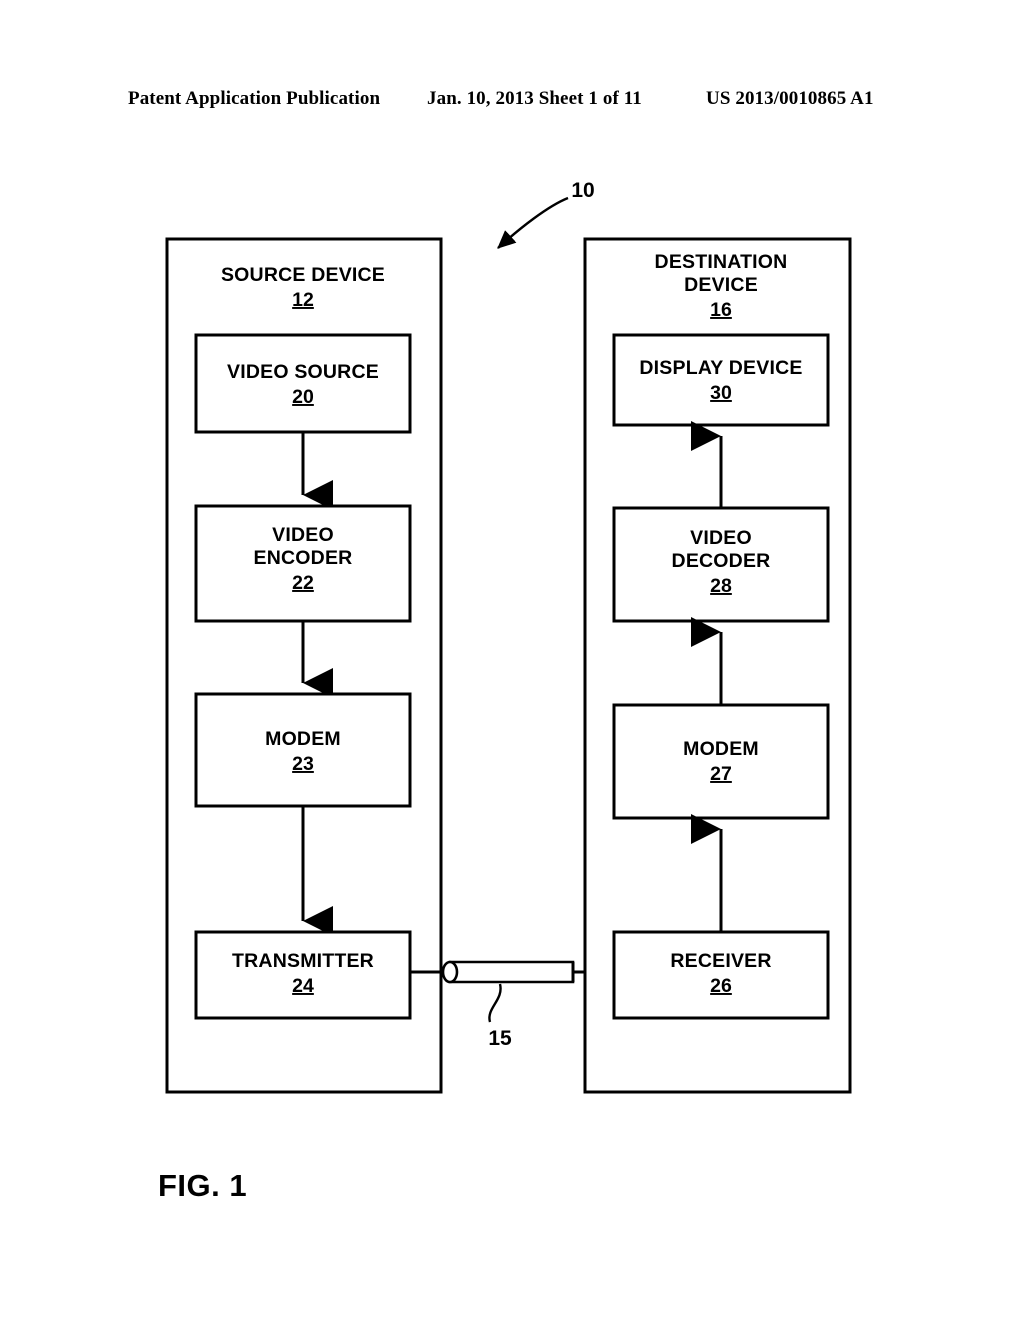  I want to click on block-receiver: RECEIVER 26, so click(721, 975).